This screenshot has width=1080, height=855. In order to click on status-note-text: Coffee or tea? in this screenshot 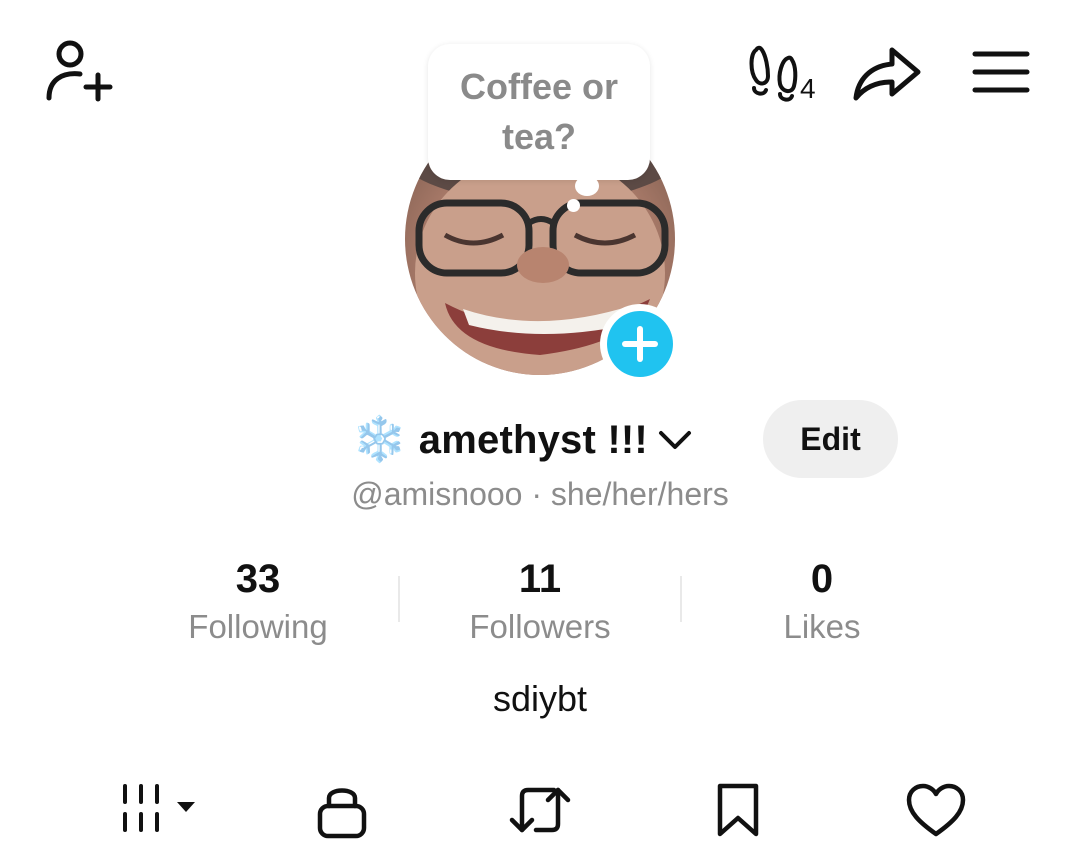, I will do `click(538, 111)`.